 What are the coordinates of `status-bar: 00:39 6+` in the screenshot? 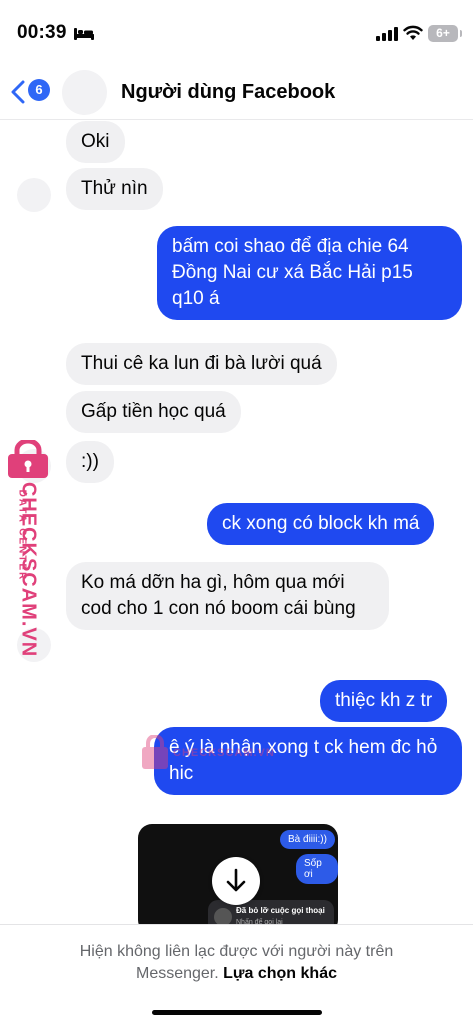 It's located at (236, 32).